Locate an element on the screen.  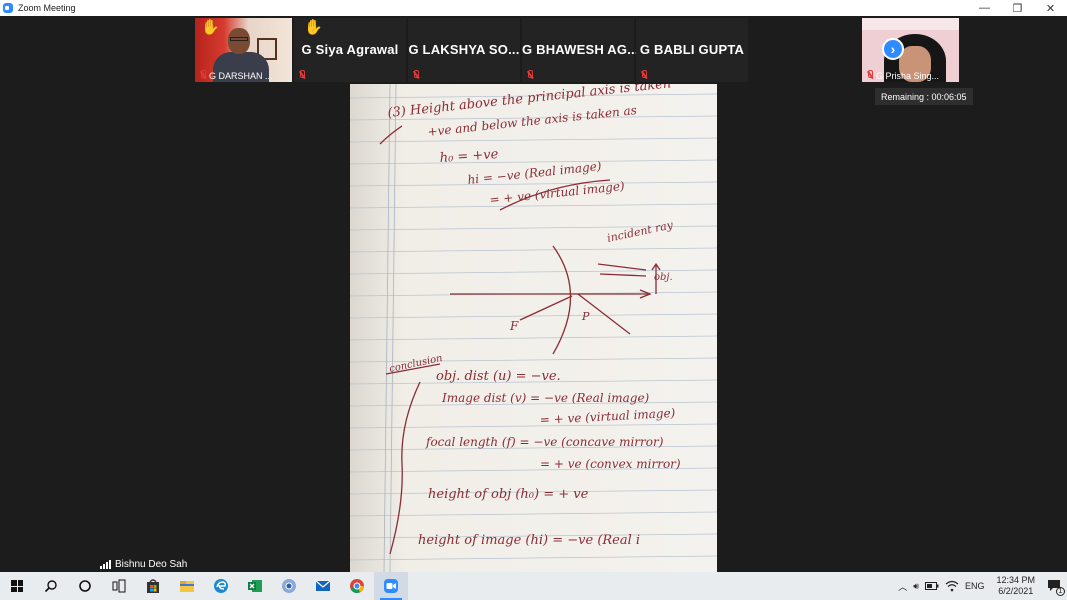
volume-icon: 🔊︎ is located at coordinates (916, 586).